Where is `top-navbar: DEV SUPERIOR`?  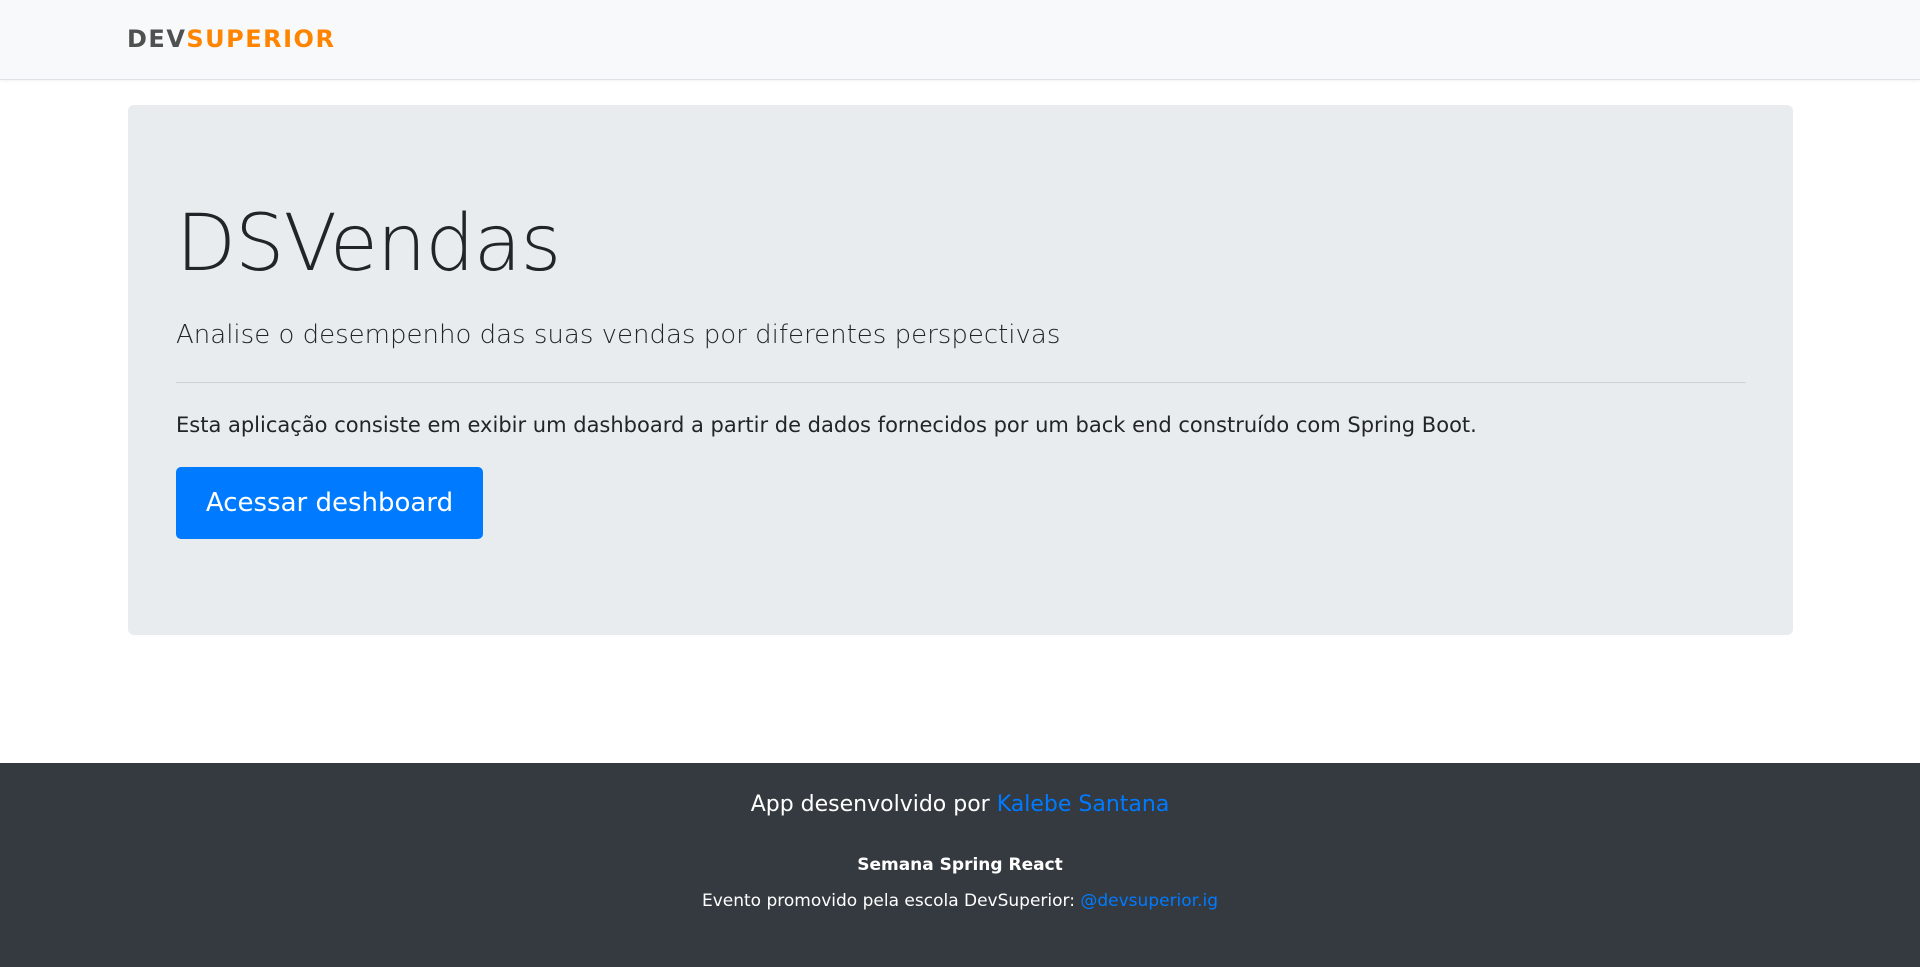
top-navbar: DEV SUPERIOR is located at coordinates (960, 40).